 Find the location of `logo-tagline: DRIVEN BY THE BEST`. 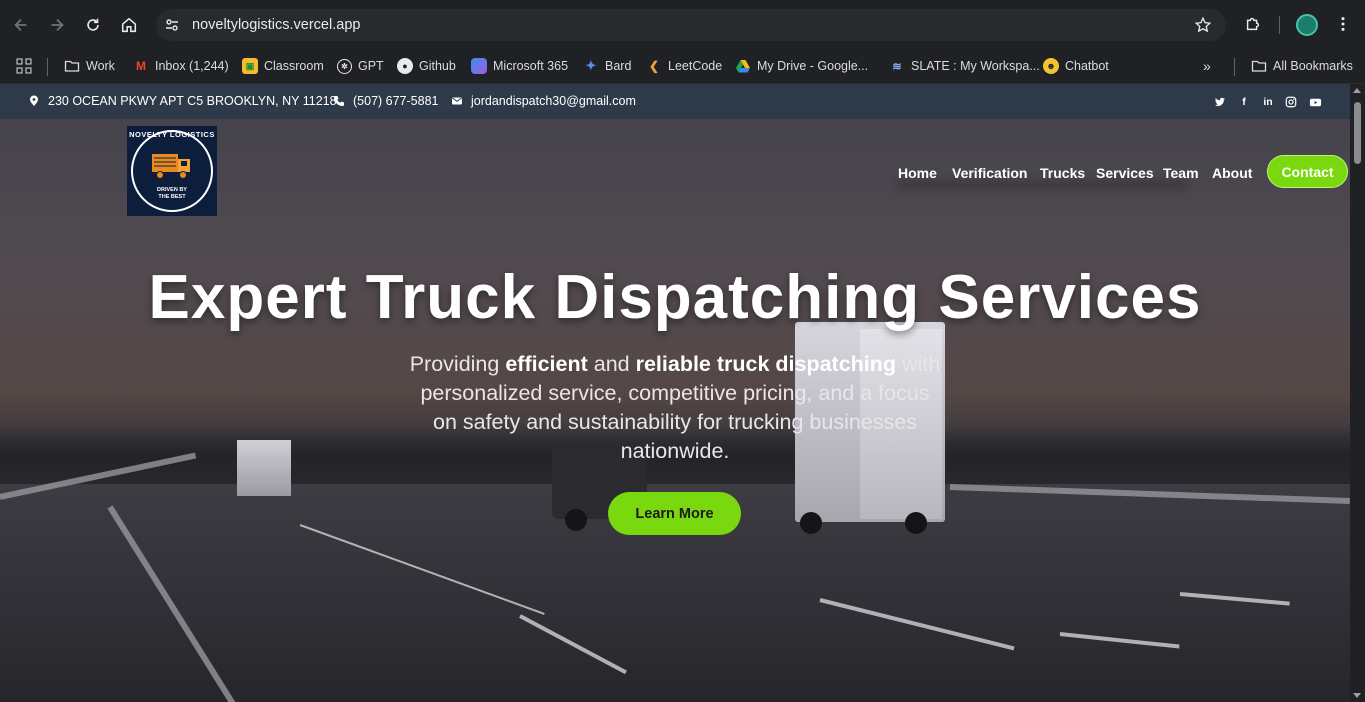

logo-tagline: DRIVEN BY THE BEST is located at coordinates (172, 194).